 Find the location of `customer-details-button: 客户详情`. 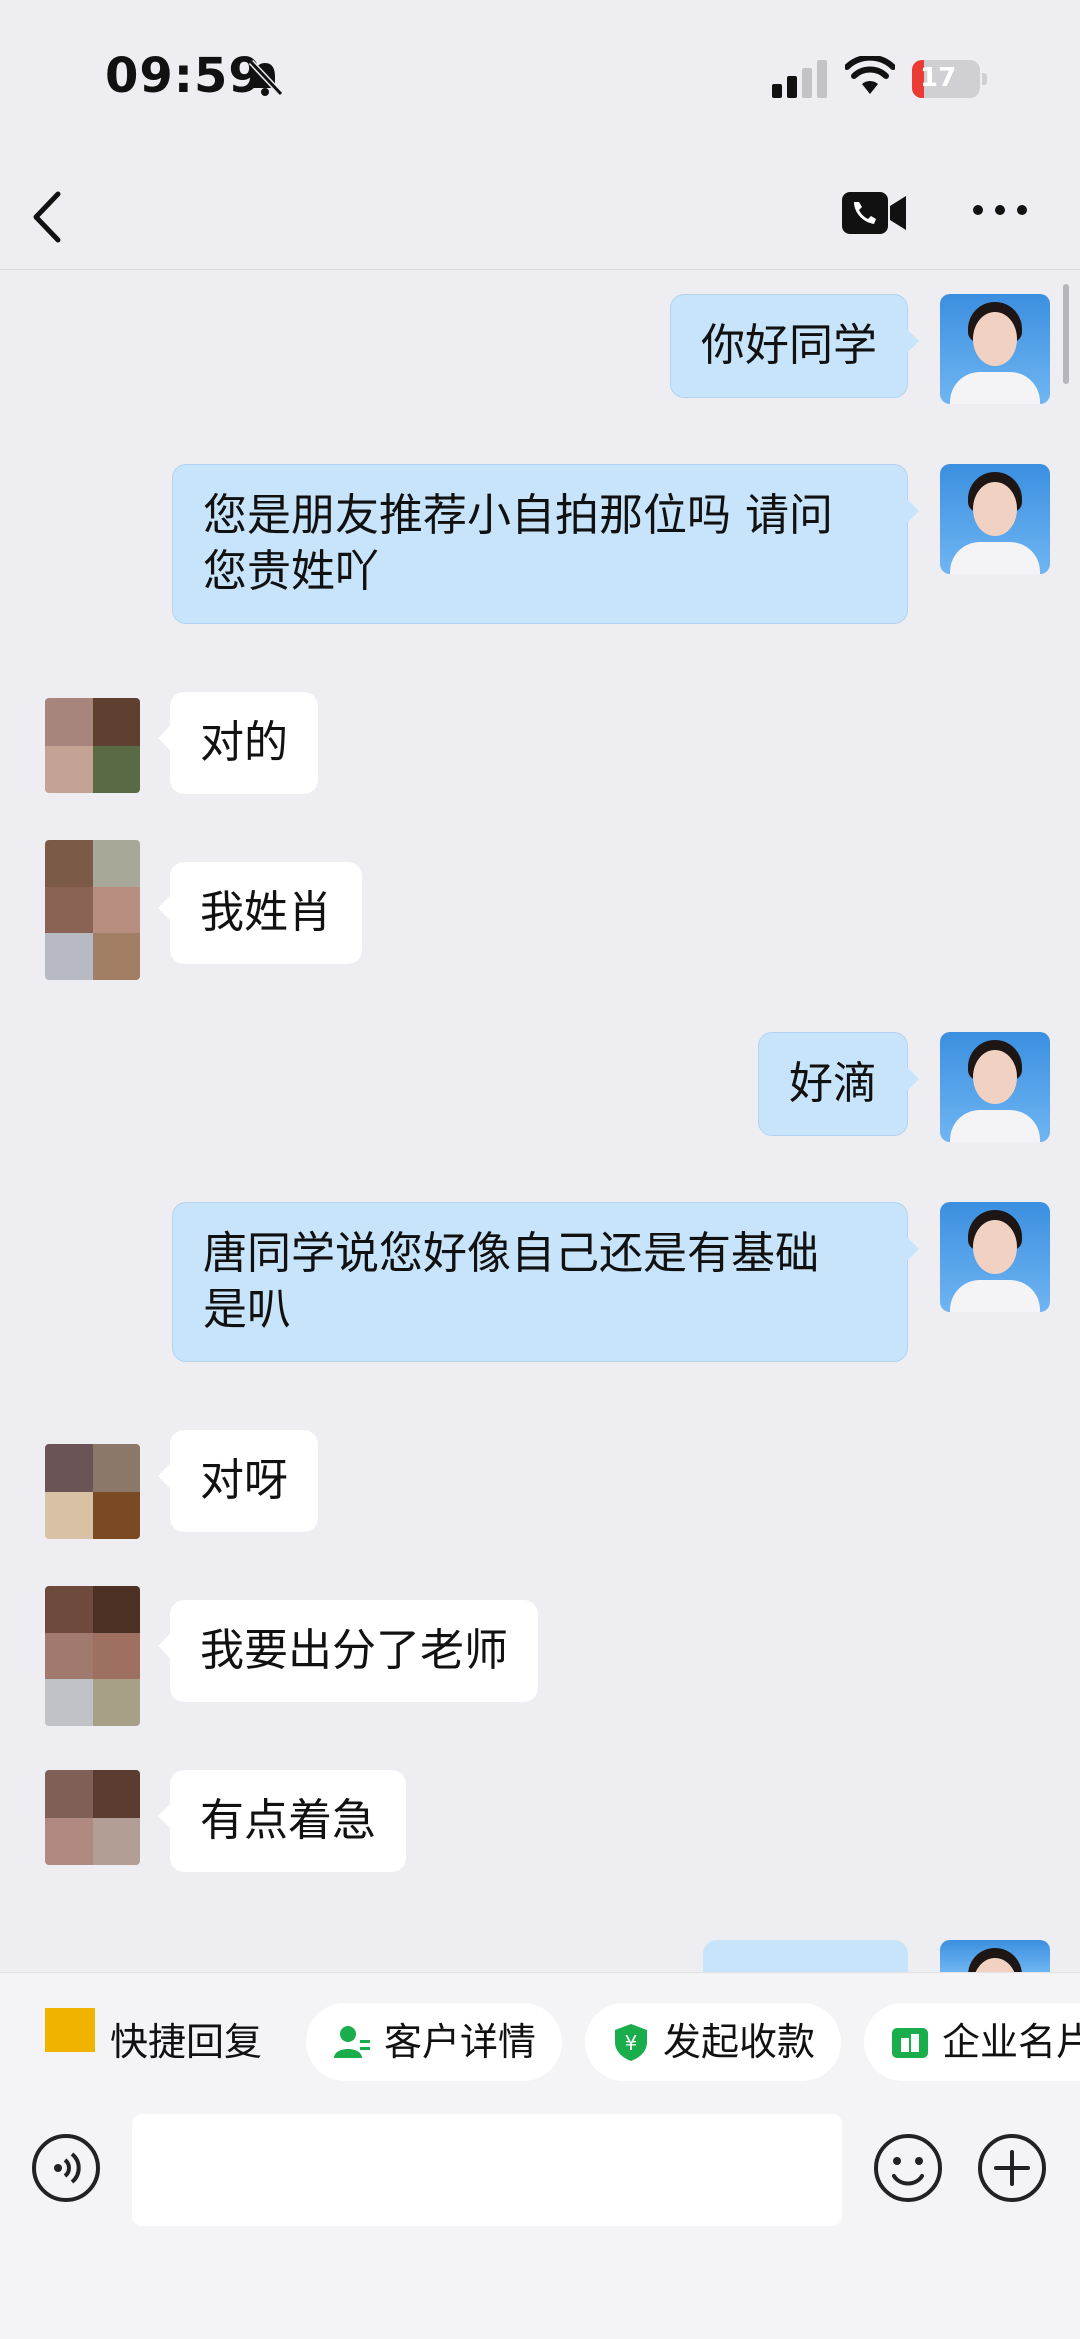

customer-details-button: 客户详情 is located at coordinates (434, 2042).